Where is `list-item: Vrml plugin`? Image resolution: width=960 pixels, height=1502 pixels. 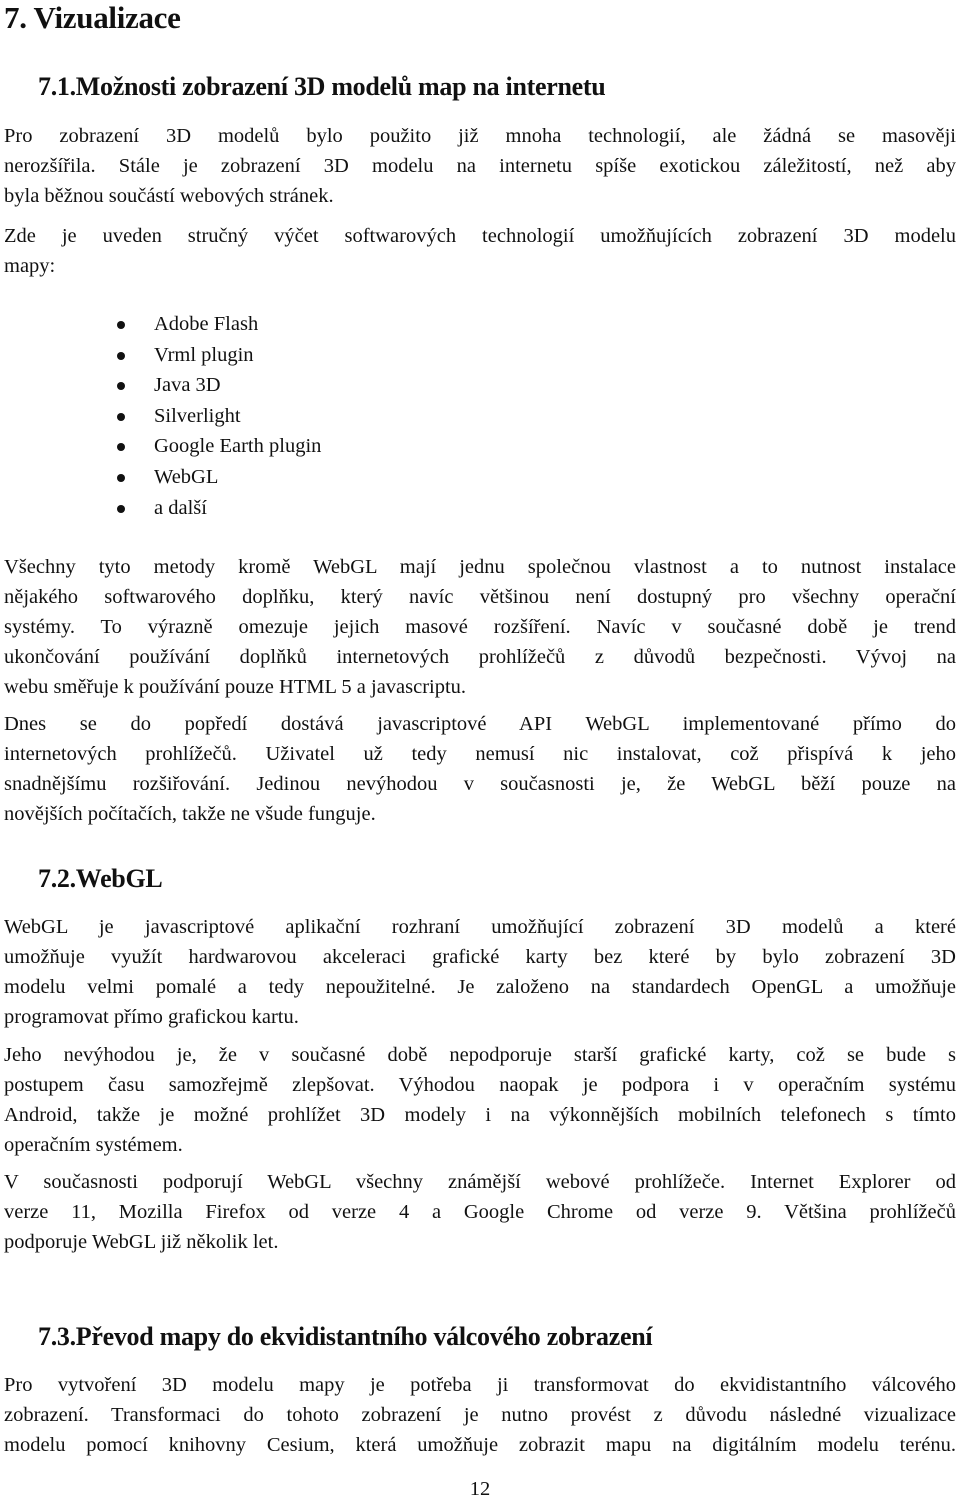
list-item: Vrml plugin is located at coordinates (160, 355).